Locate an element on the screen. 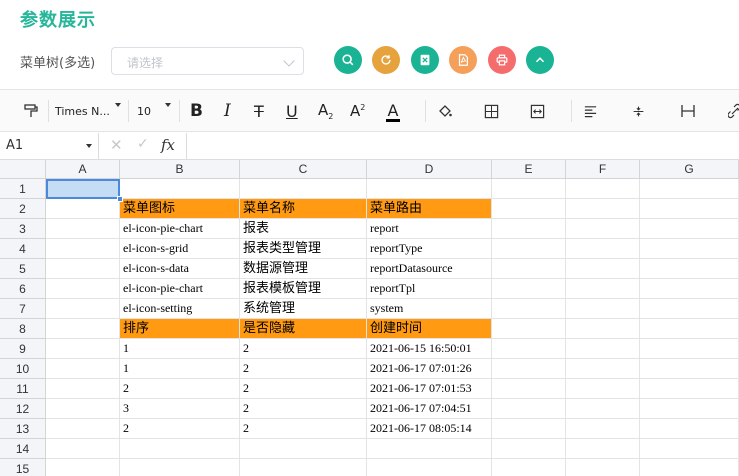 This screenshot has height=476, width=739. table-cell: 1 is located at coordinates (180, 369).